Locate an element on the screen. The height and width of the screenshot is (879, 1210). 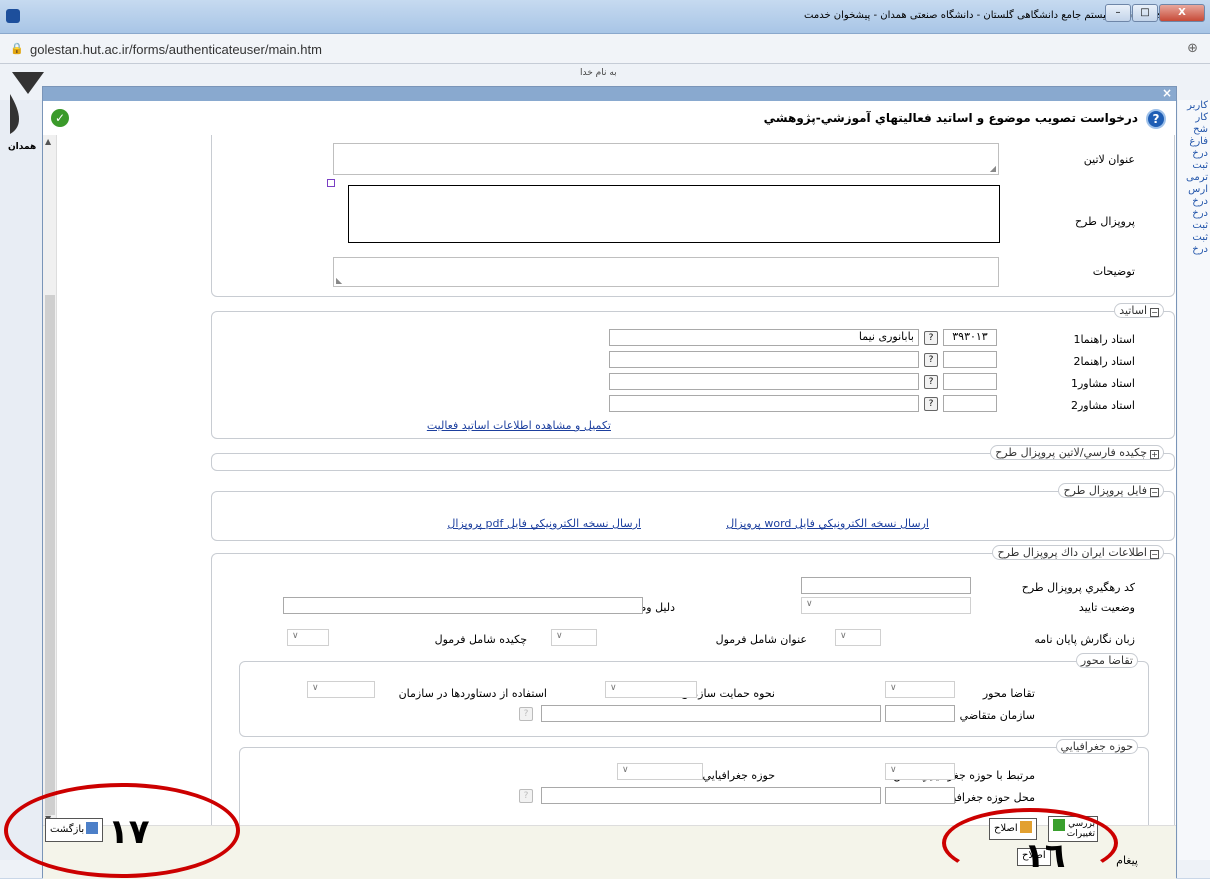
approval-status-select: ∨ is located at coordinates (886, 605).